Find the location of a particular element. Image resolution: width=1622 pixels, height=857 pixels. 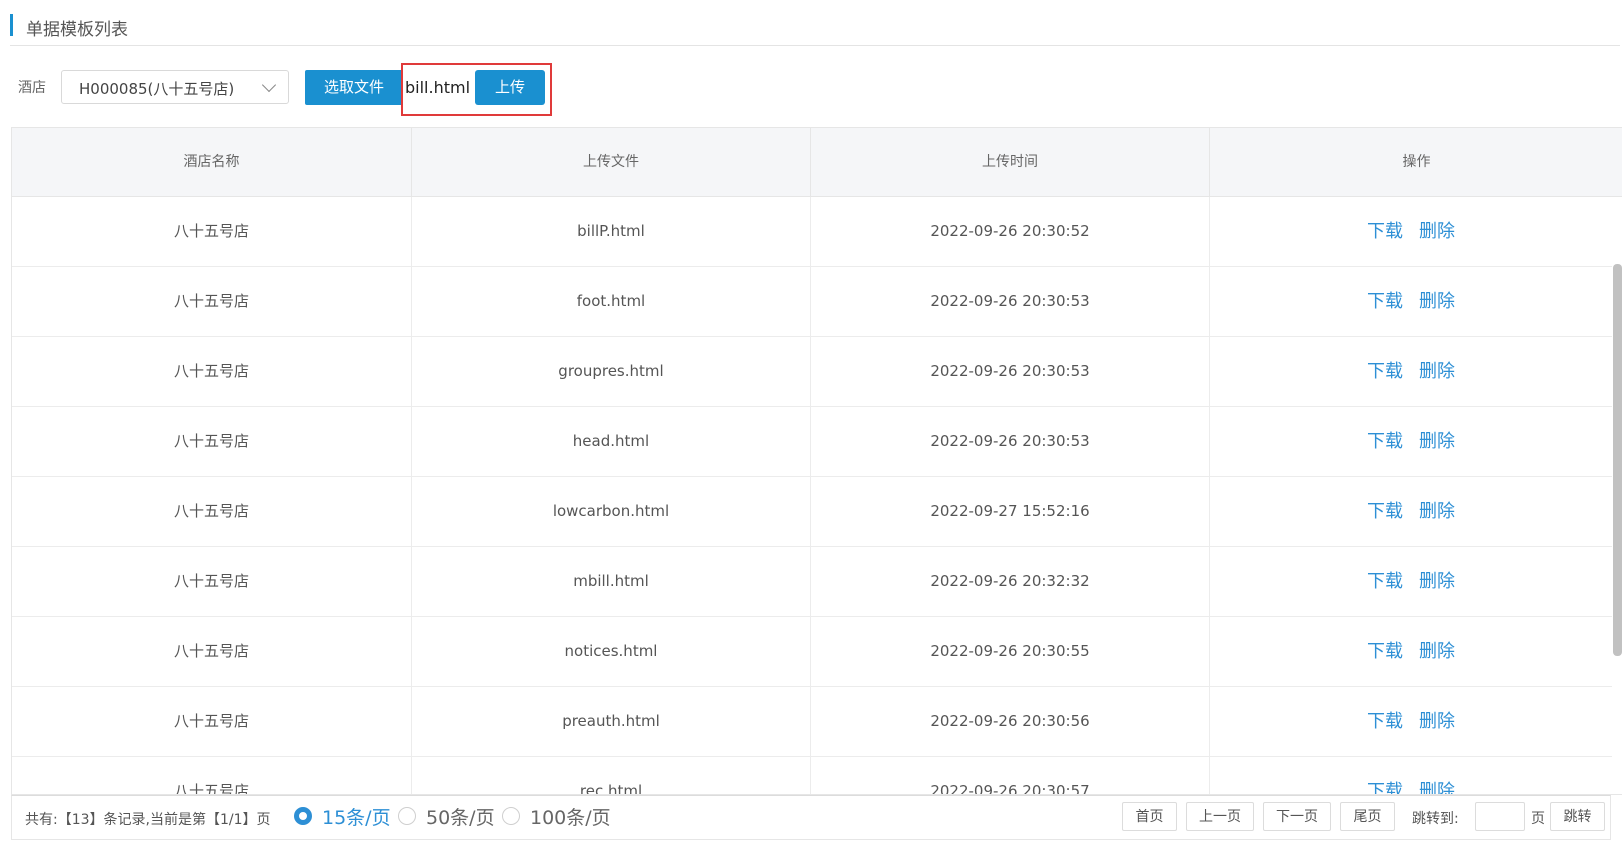

column-header-file: 上传文件 is located at coordinates (611, 162).